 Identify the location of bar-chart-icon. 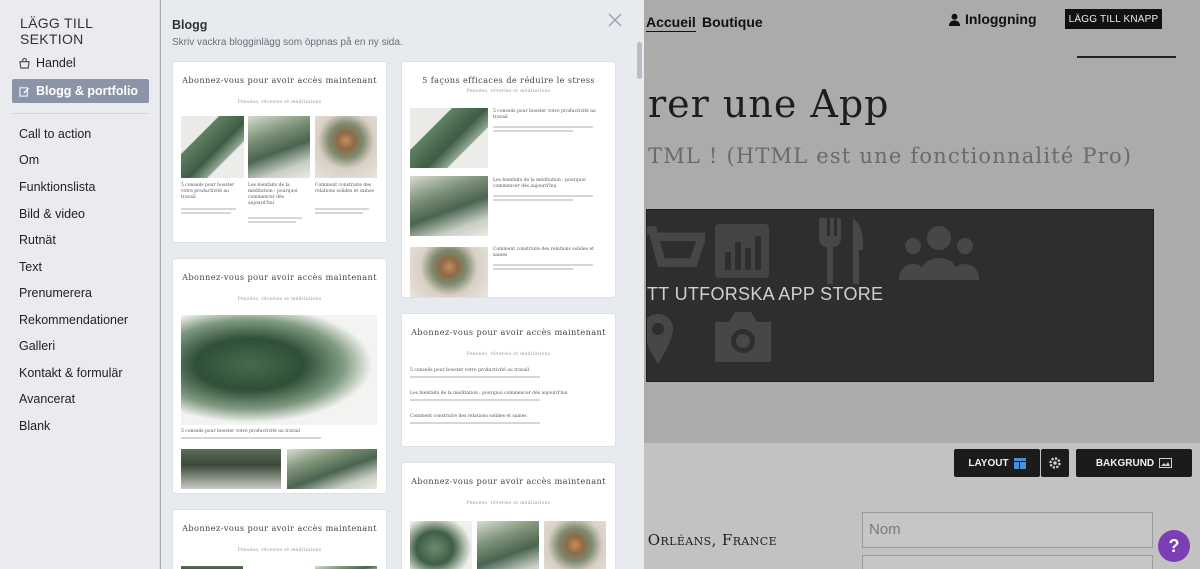
(742, 251).